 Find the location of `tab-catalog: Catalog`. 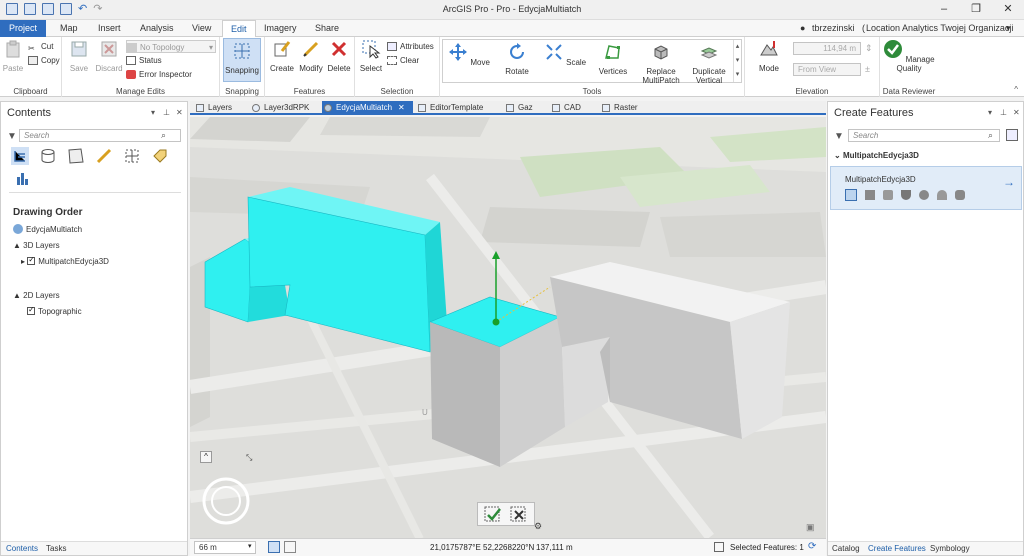

tab-catalog: Catalog is located at coordinates (846, 548).